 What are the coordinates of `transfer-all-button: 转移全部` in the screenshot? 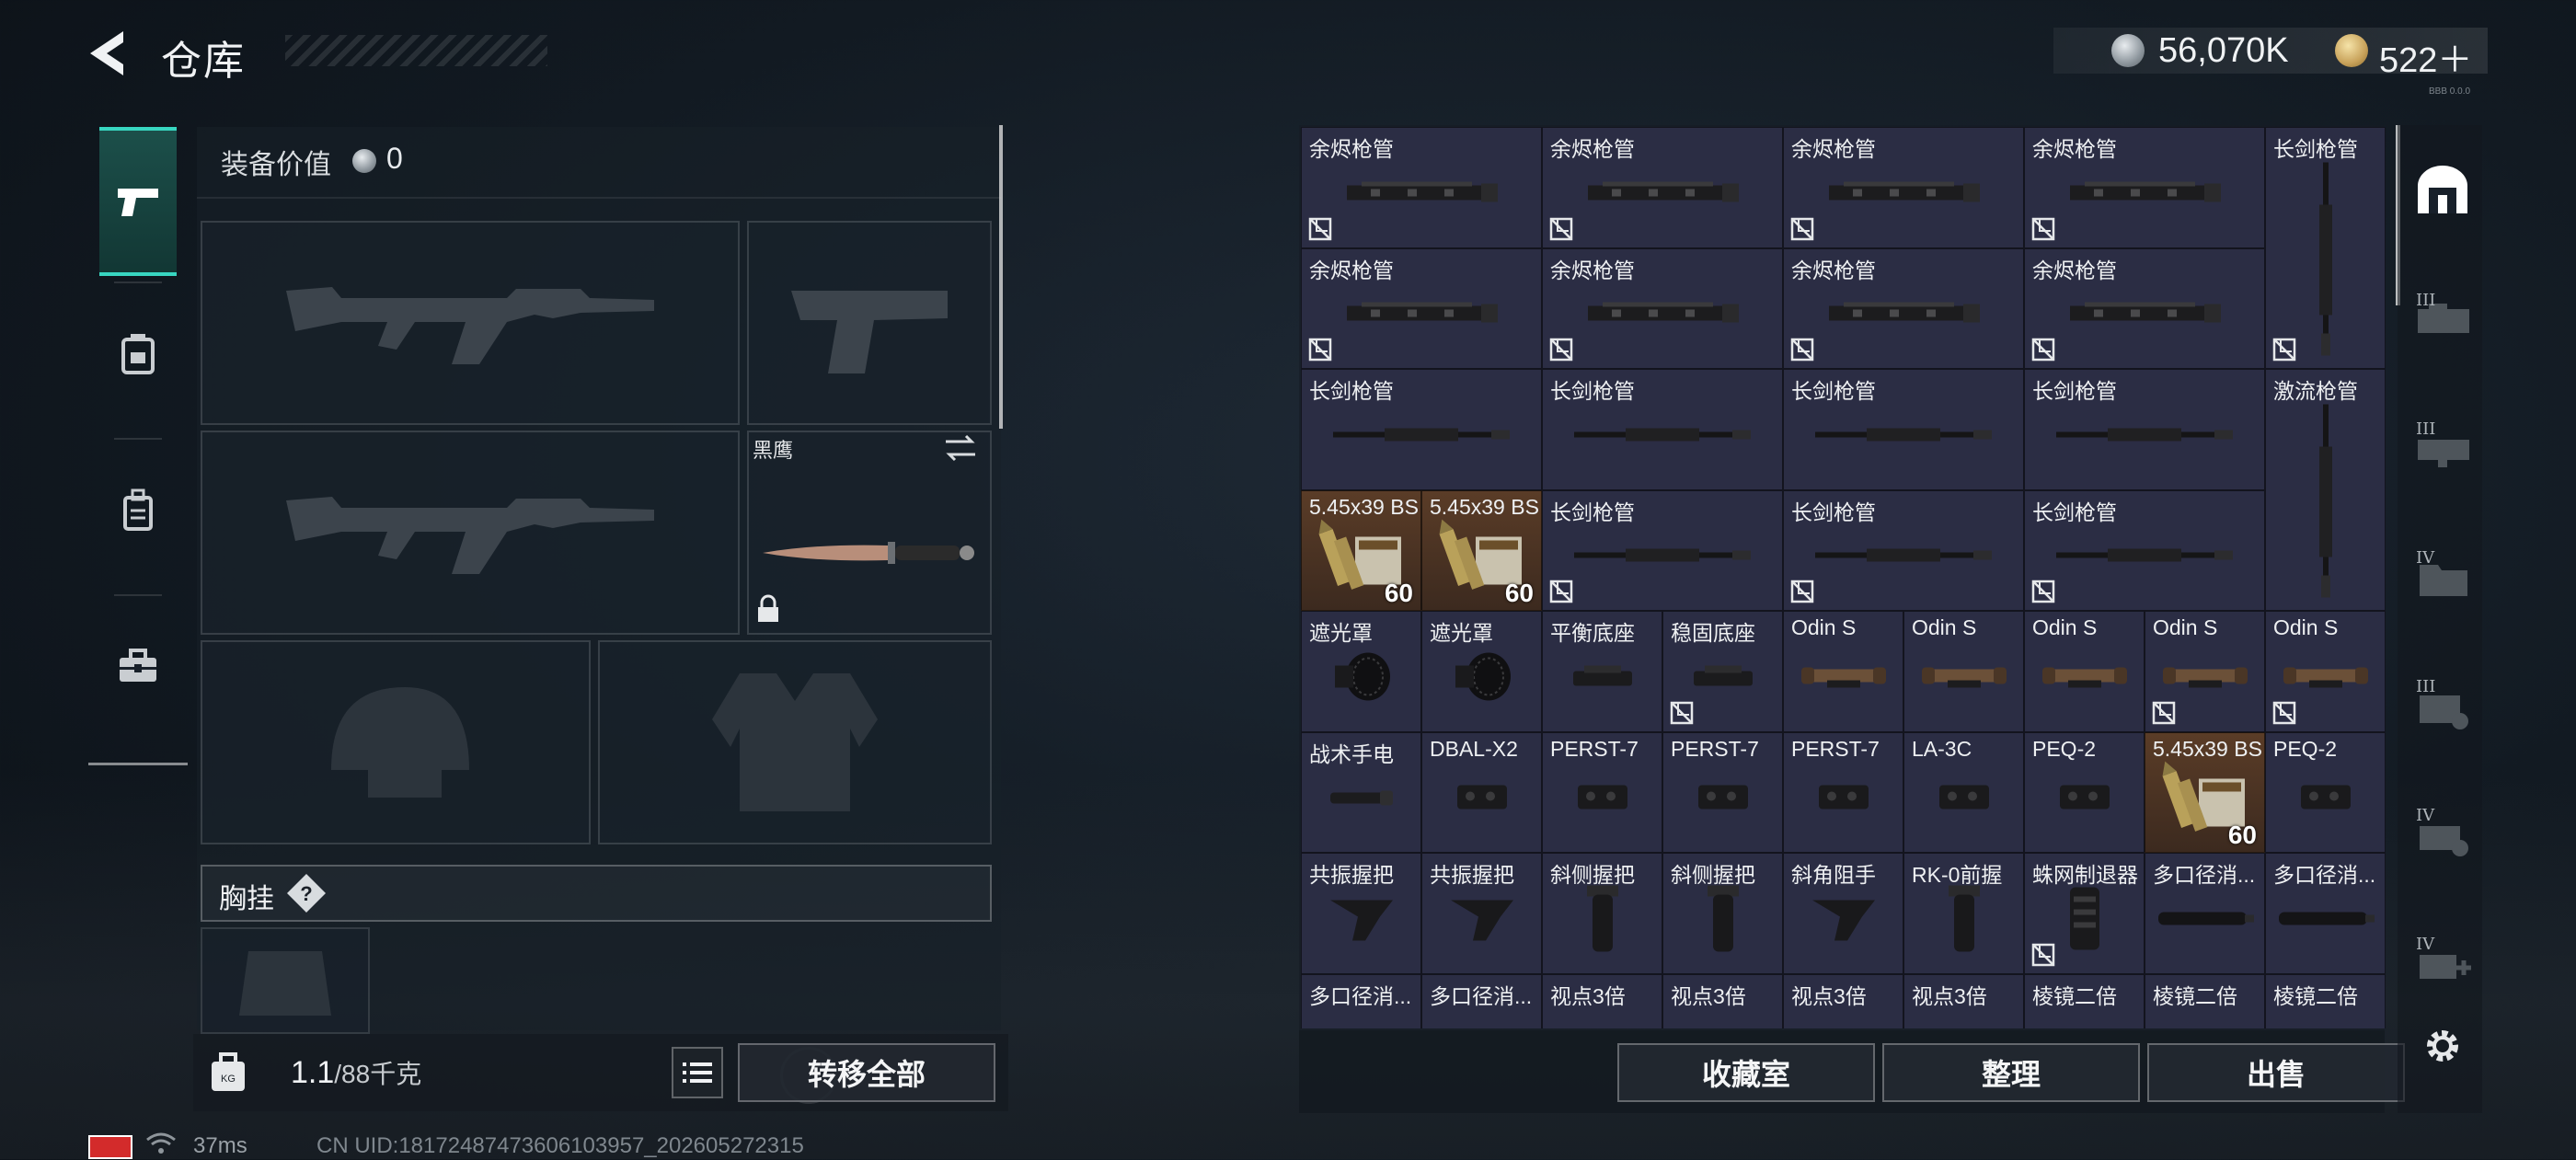 It's located at (866, 1072).